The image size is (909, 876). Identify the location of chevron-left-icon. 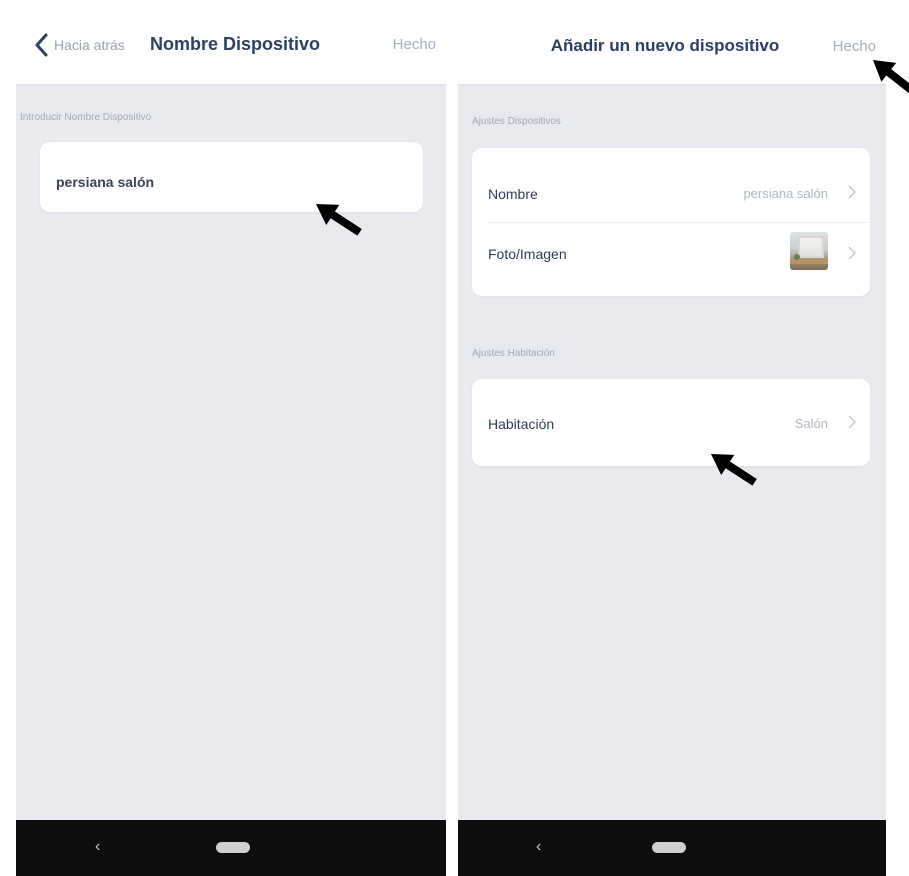
(41, 45).